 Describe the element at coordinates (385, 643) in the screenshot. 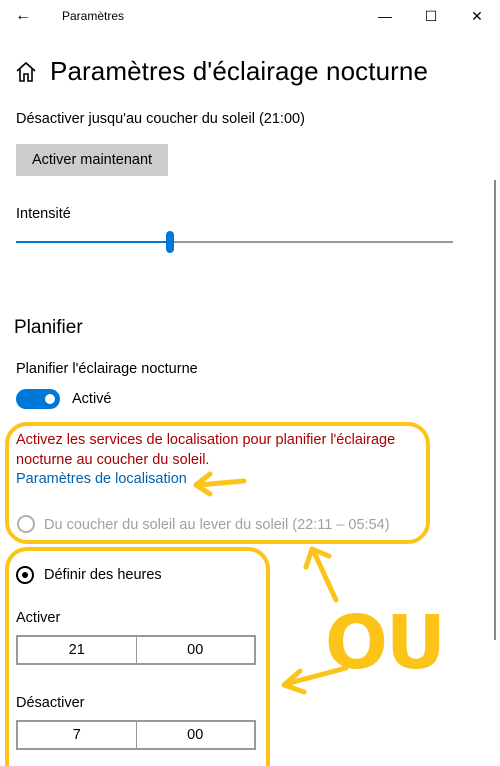

I see `annotation-ou-text: OU` at that location.